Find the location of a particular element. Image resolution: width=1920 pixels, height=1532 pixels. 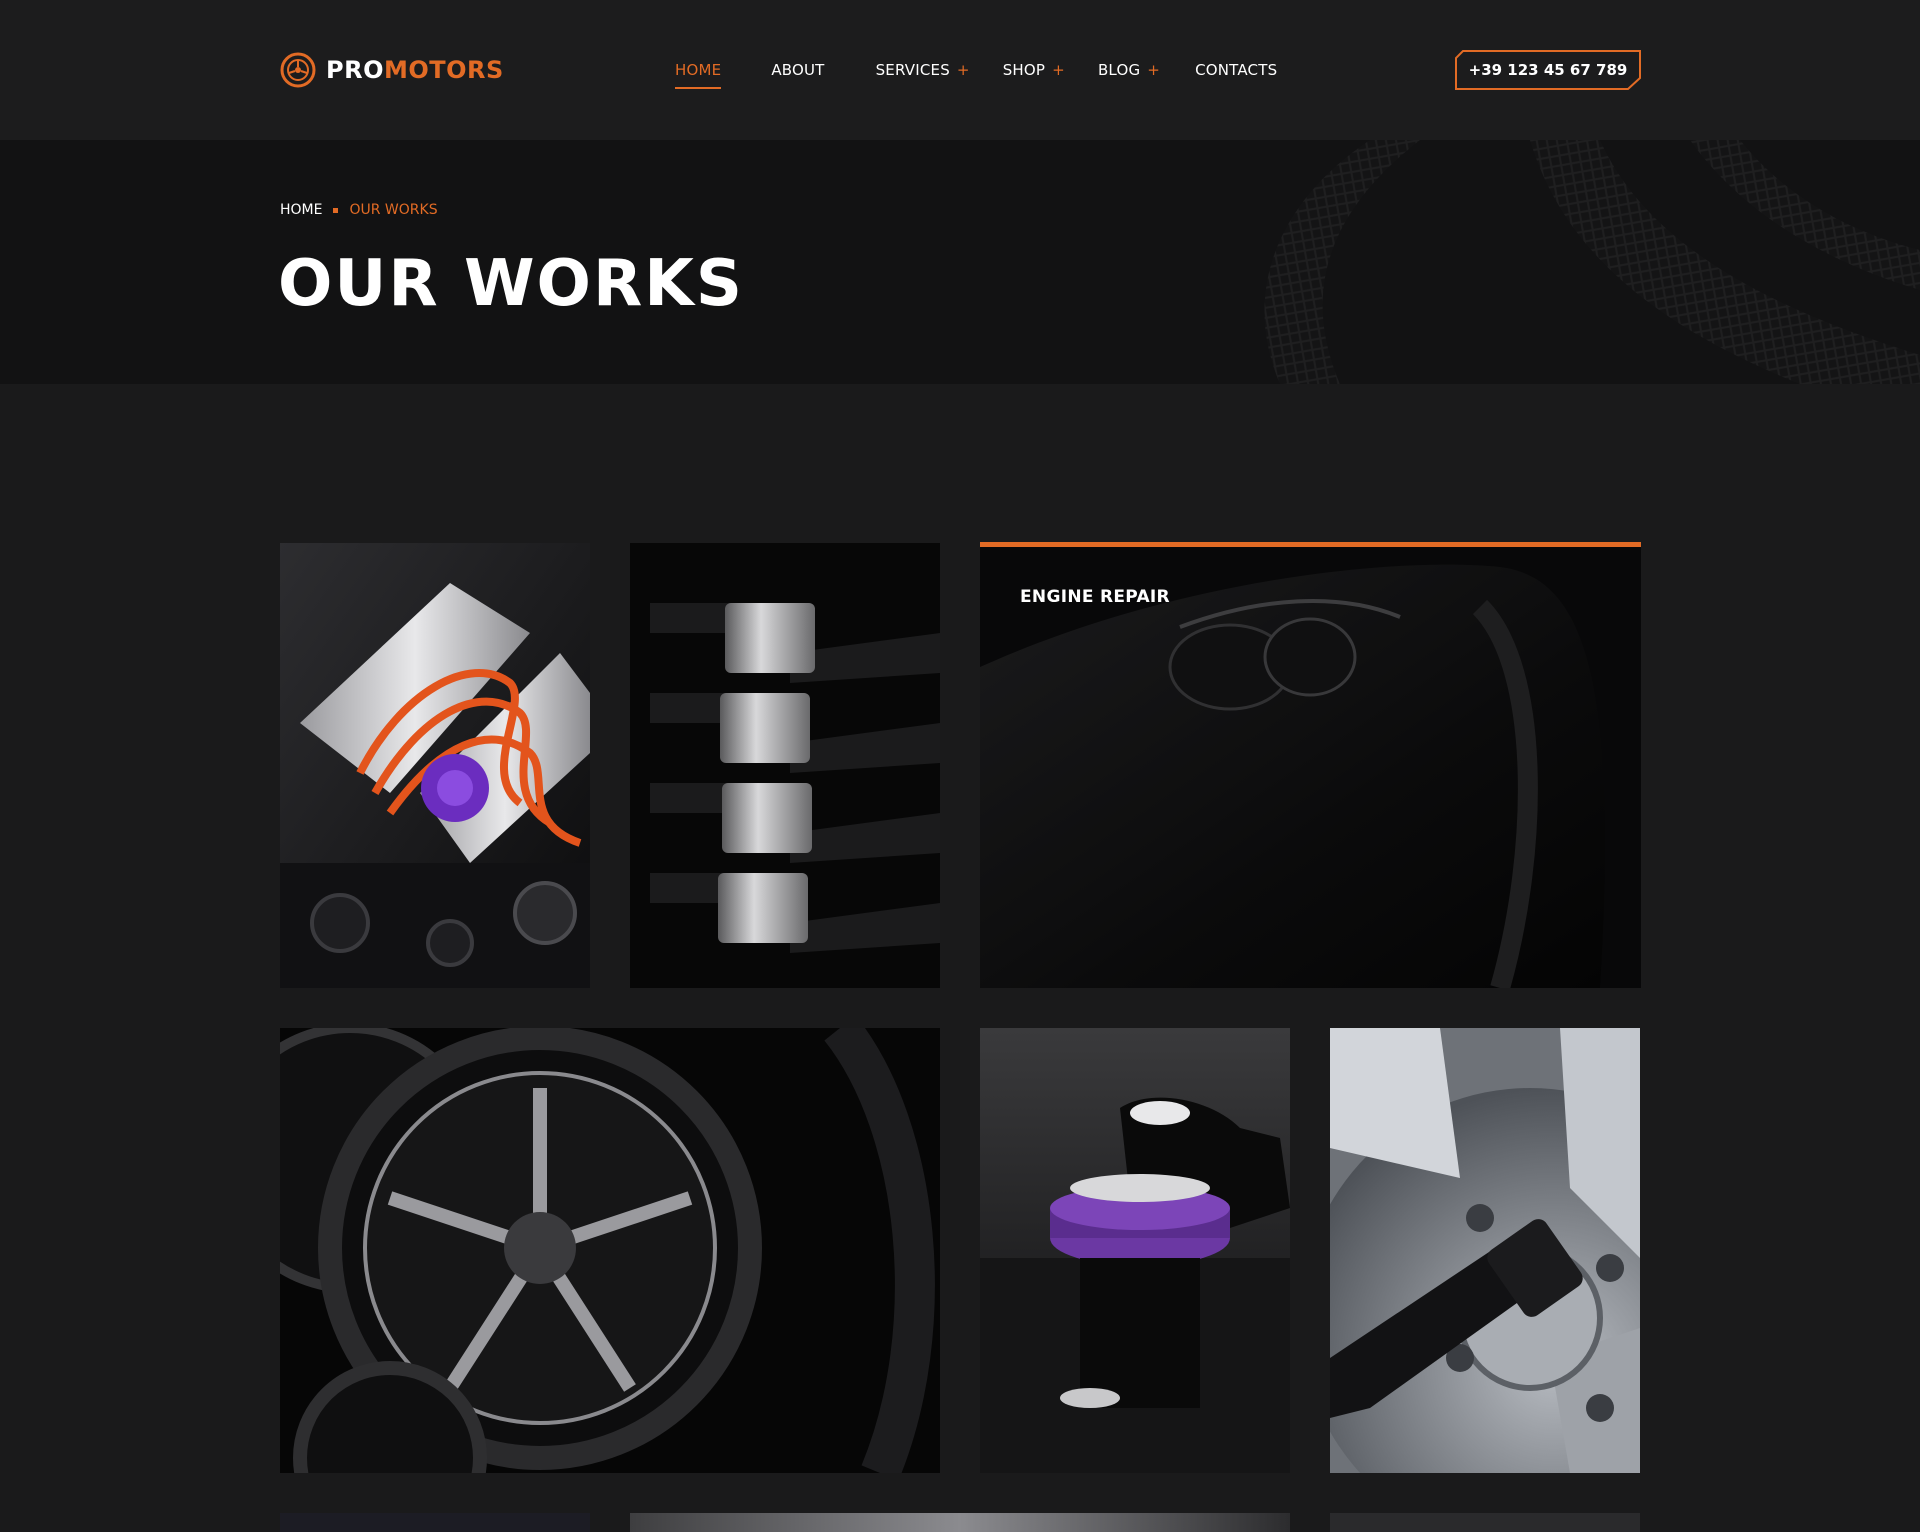

nav-item-blog: BLOG + is located at coordinates (1129, 70).